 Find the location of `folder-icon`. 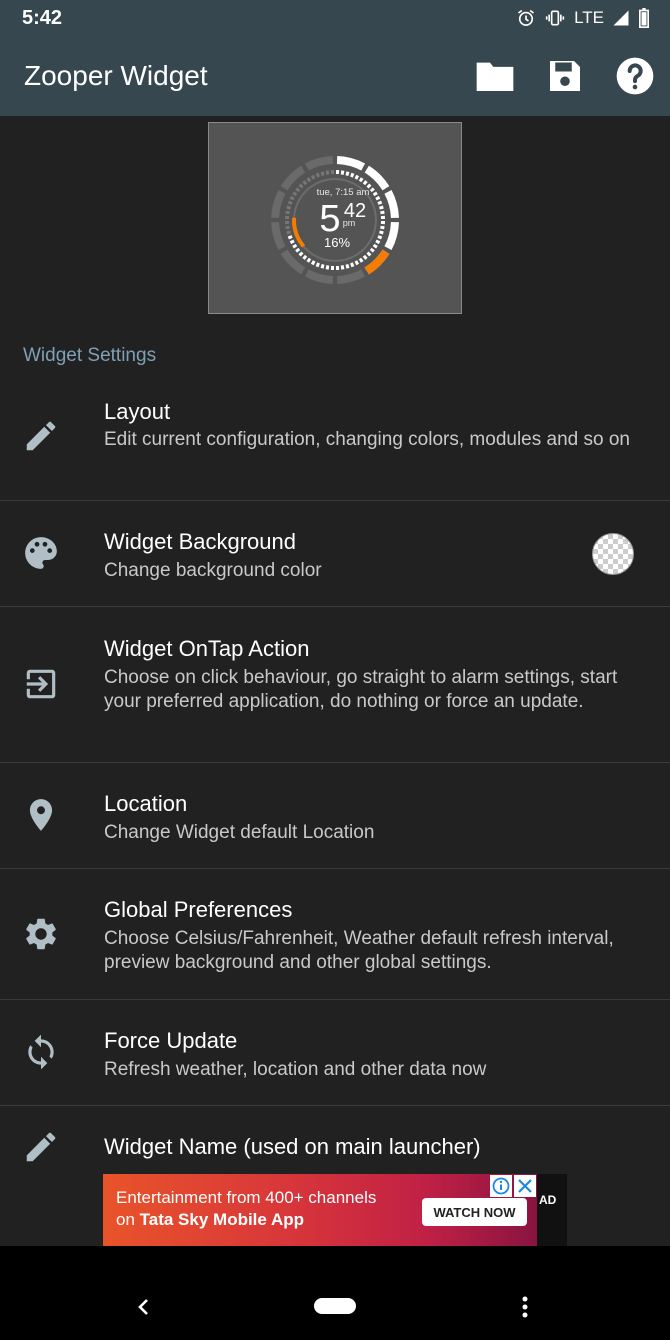

folder-icon is located at coordinates (495, 76).